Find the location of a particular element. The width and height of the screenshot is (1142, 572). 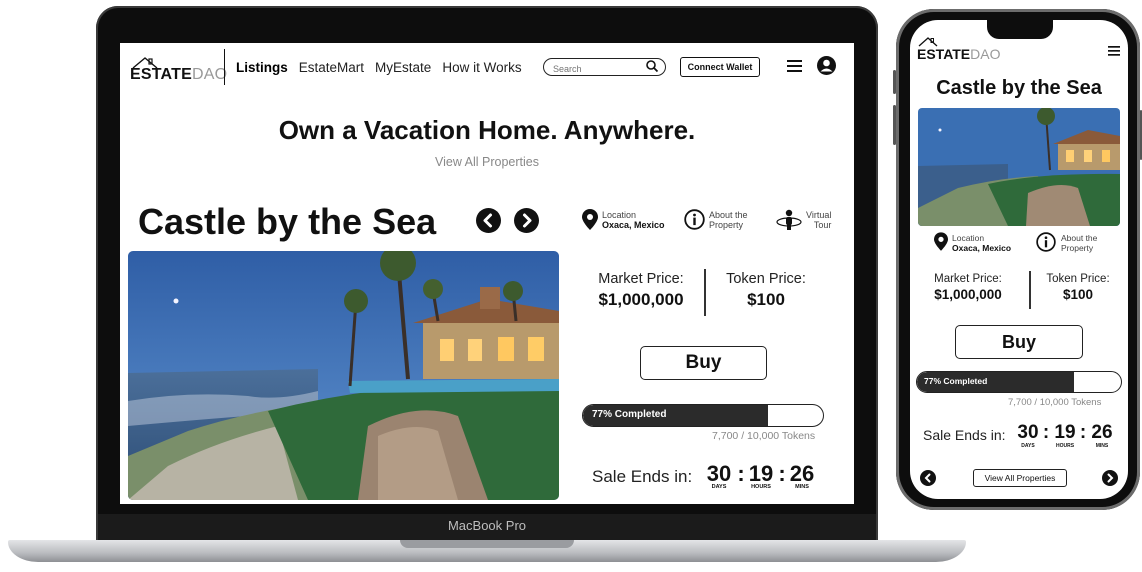

mobile-token-price-label: Token Price: is located at coordinates (1078, 279).